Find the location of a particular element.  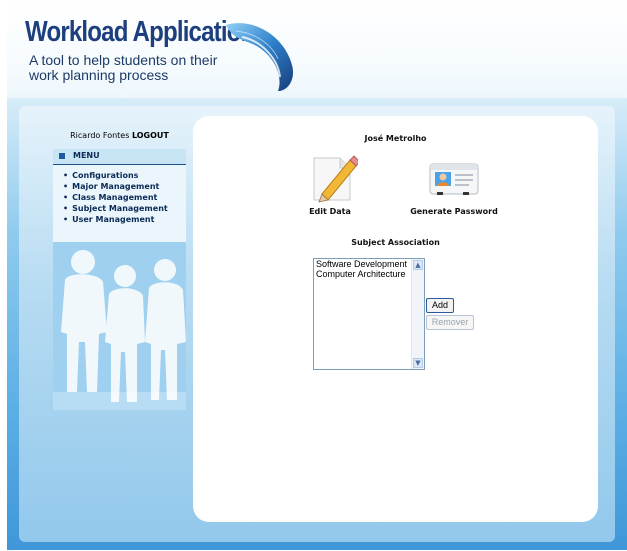

scroll-down-icon: ▼ is located at coordinates (418, 363).